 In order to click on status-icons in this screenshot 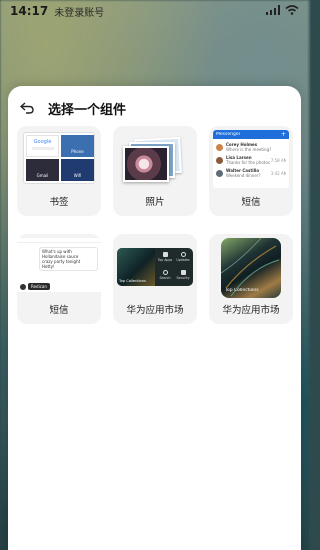, I will do `click(282, 11)`.